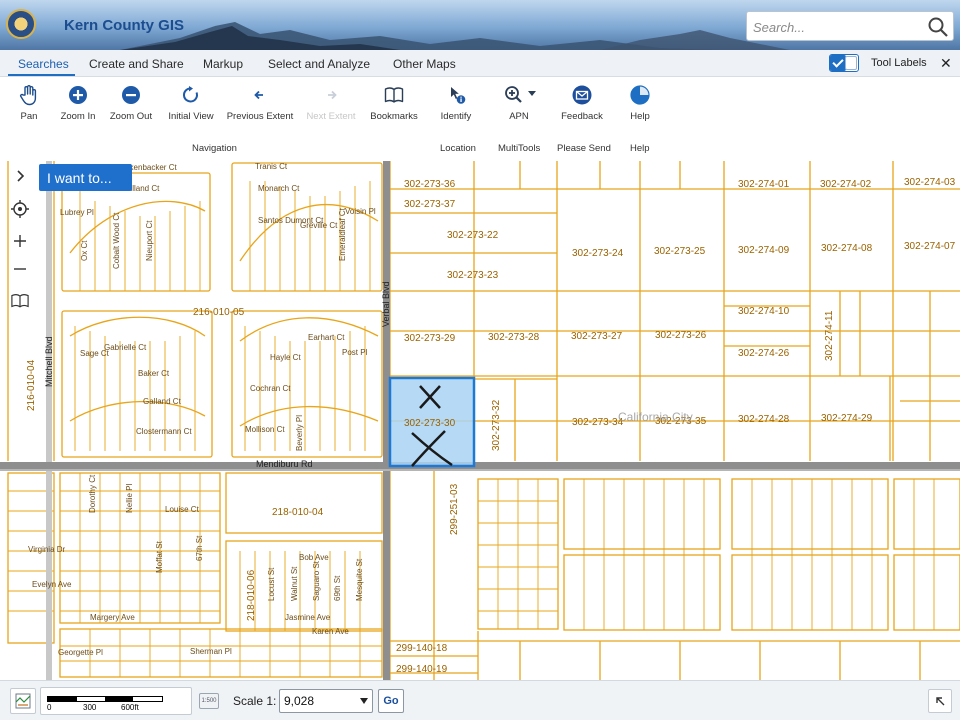  What do you see at coordinates (326, 337) in the screenshot?
I see `street-label: Earhart Ct` at bounding box center [326, 337].